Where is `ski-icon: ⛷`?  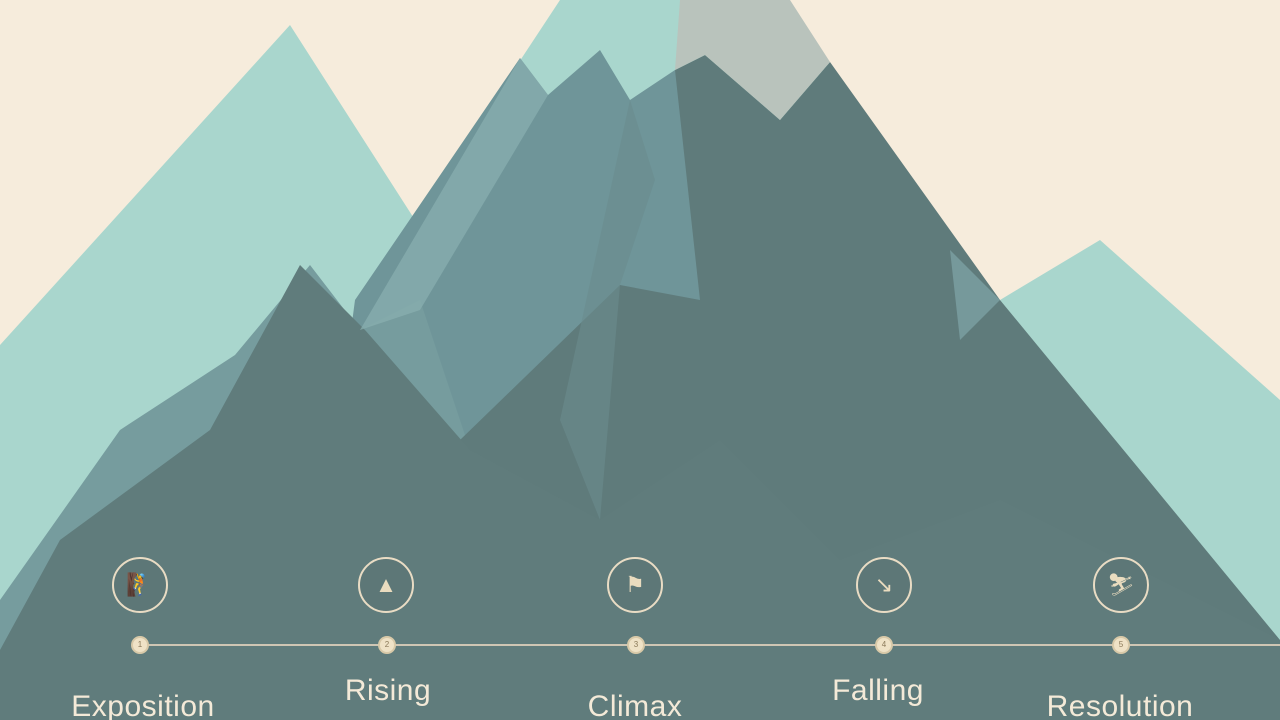 ski-icon: ⛷ is located at coordinates (1121, 585).